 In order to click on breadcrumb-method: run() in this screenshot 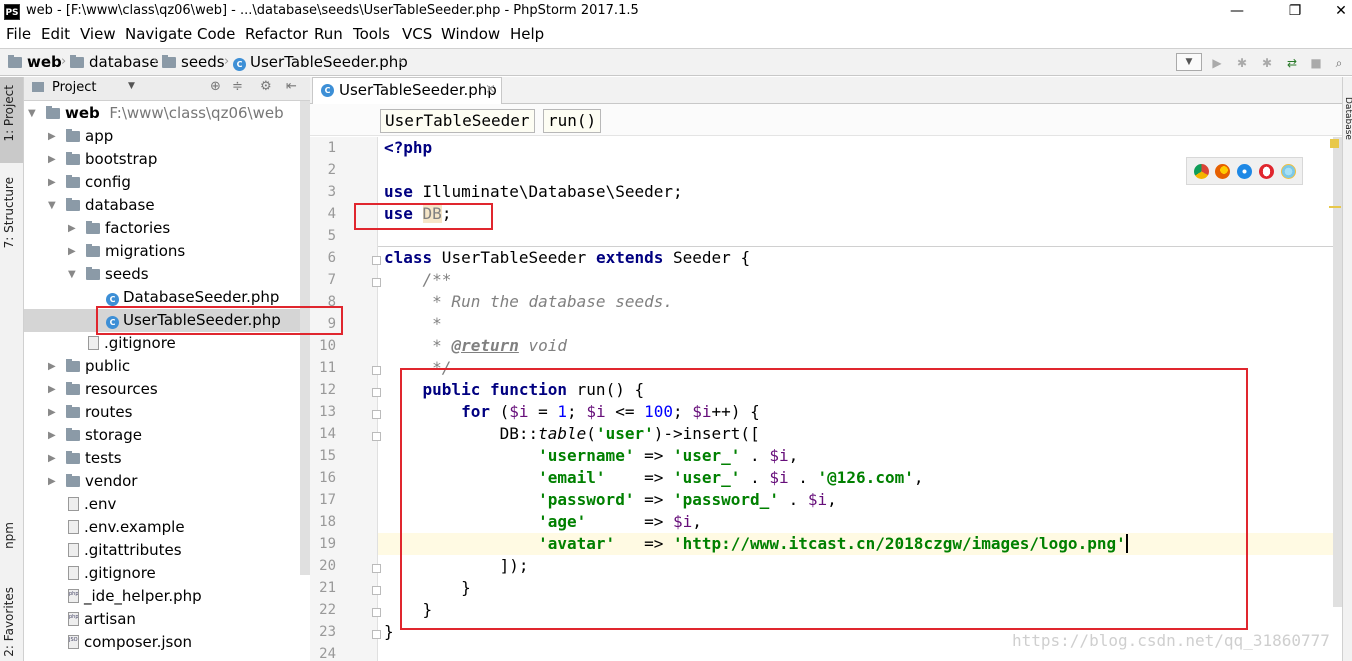, I will do `click(572, 121)`.